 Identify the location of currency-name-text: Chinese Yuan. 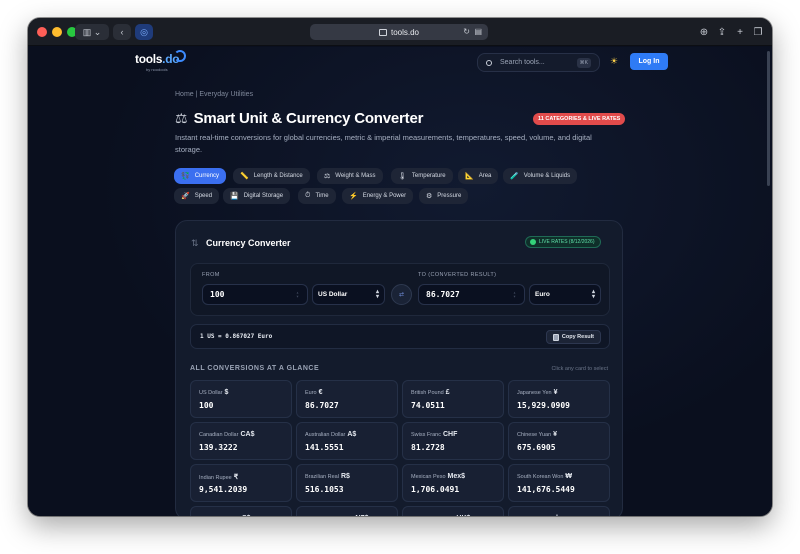
(534, 435).